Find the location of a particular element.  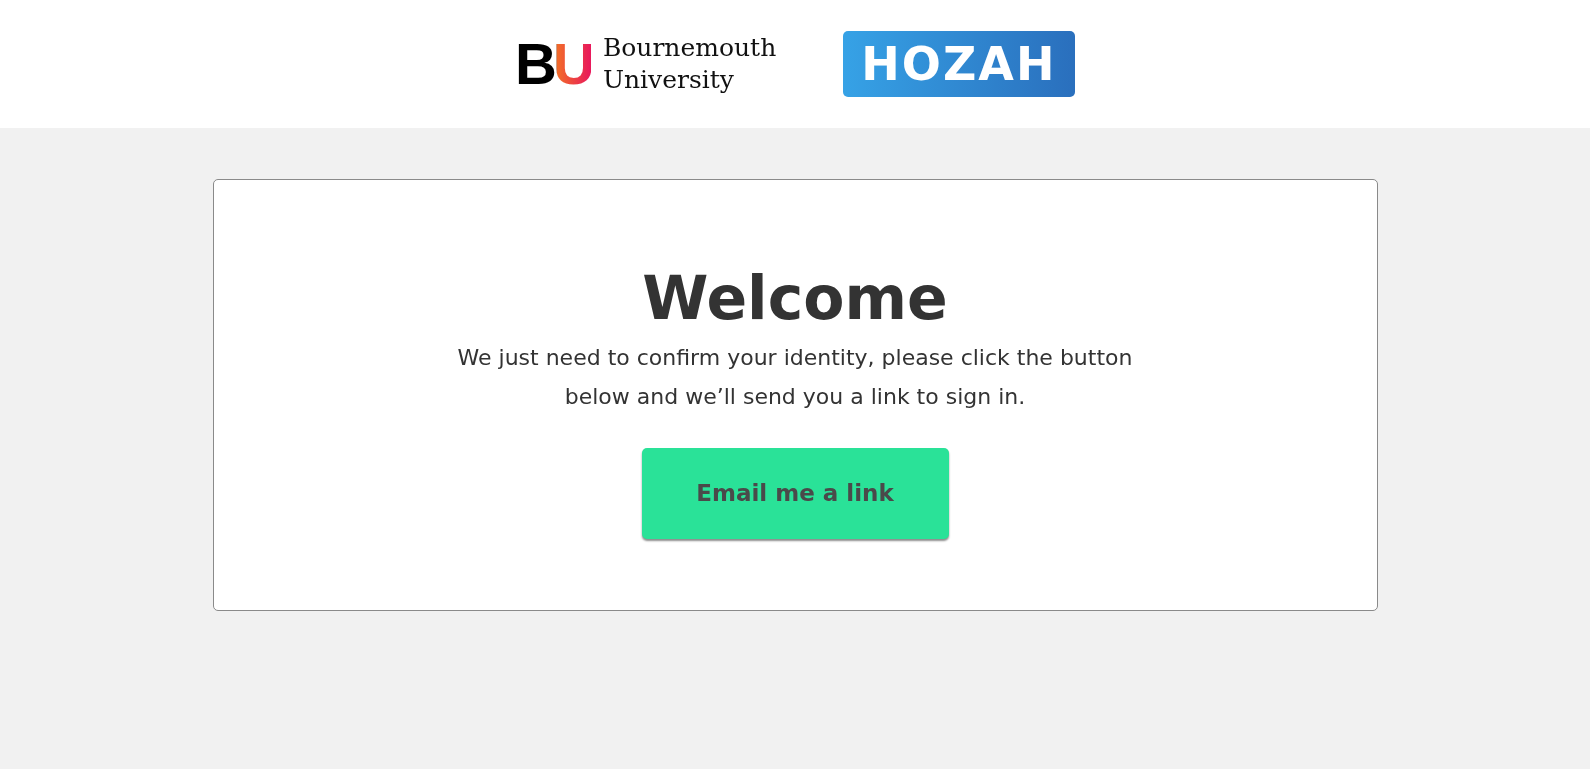

welcome-title: Welcome is located at coordinates (795, 298).